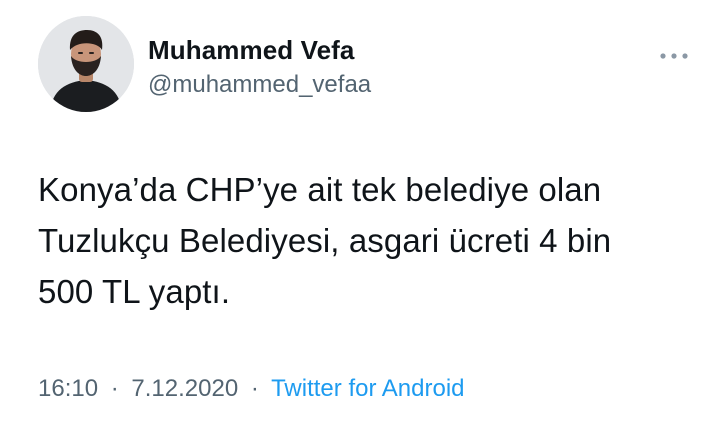 This screenshot has height=432, width=720. What do you see at coordinates (259, 50) in the screenshot?
I see `display-name: Muhammed Vefa` at bounding box center [259, 50].